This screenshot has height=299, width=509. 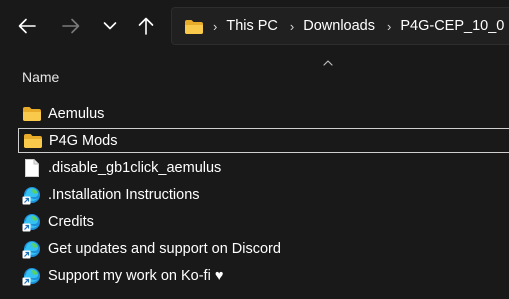 What do you see at coordinates (71, 221) in the screenshot?
I see `file-name: Credits` at bounding box center [71, 221].